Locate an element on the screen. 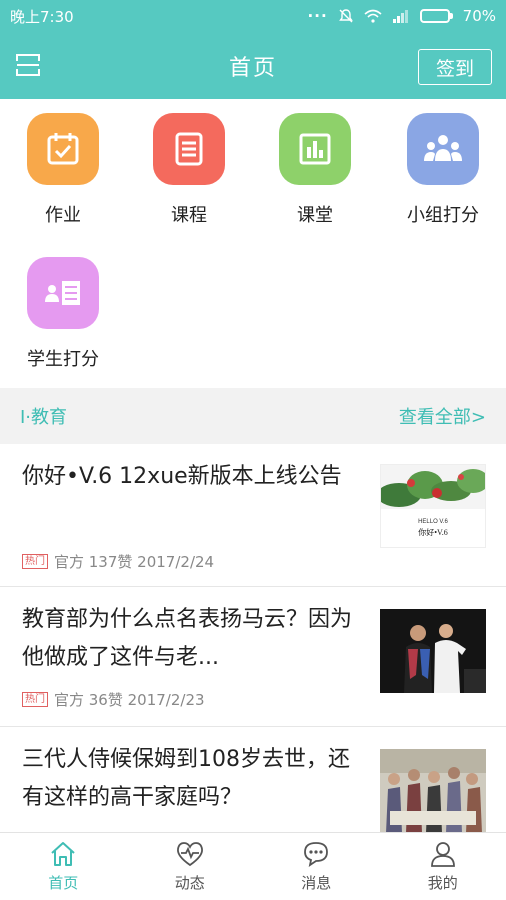  menu-icon is located at coordinates (28, 65).